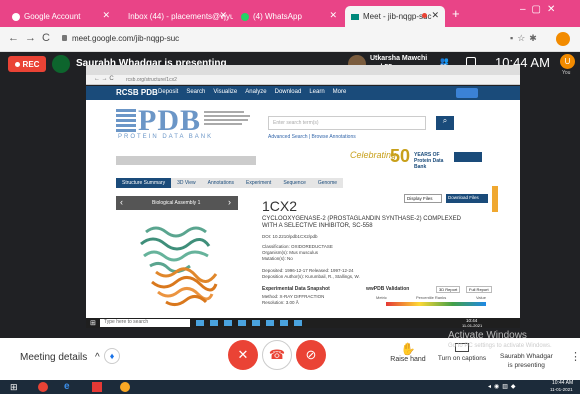  I want to click on meeting-details-button: Meeting details ^, so click(60, 357).